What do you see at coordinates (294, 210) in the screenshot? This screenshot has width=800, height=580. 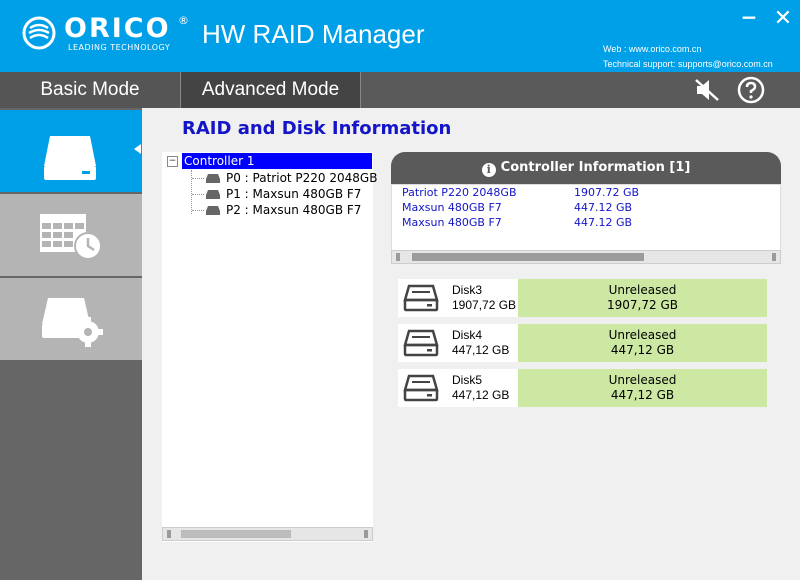 I see `tree-node-label: P2 : Maxsun 480GB F7` at bounding box center [294, 210].